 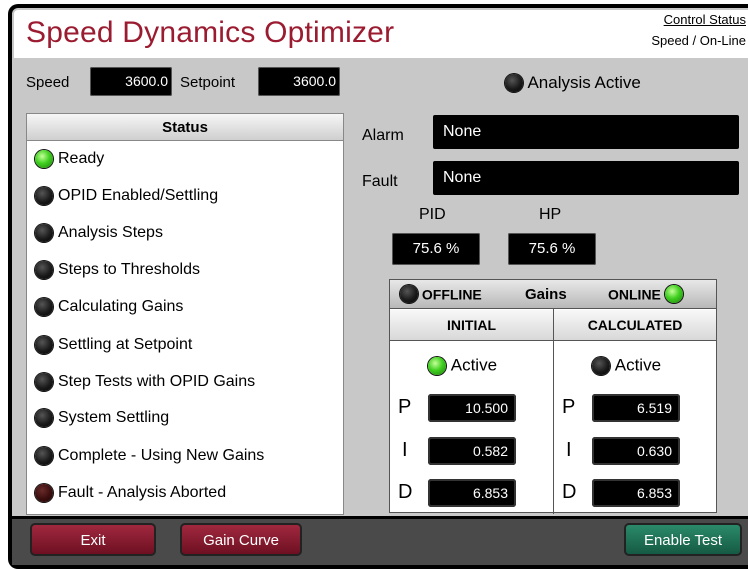 What do you see at coordinates (569, 407) in the screenshot?
I see `calculated-p-label: P` at bounding box center [569, 407].